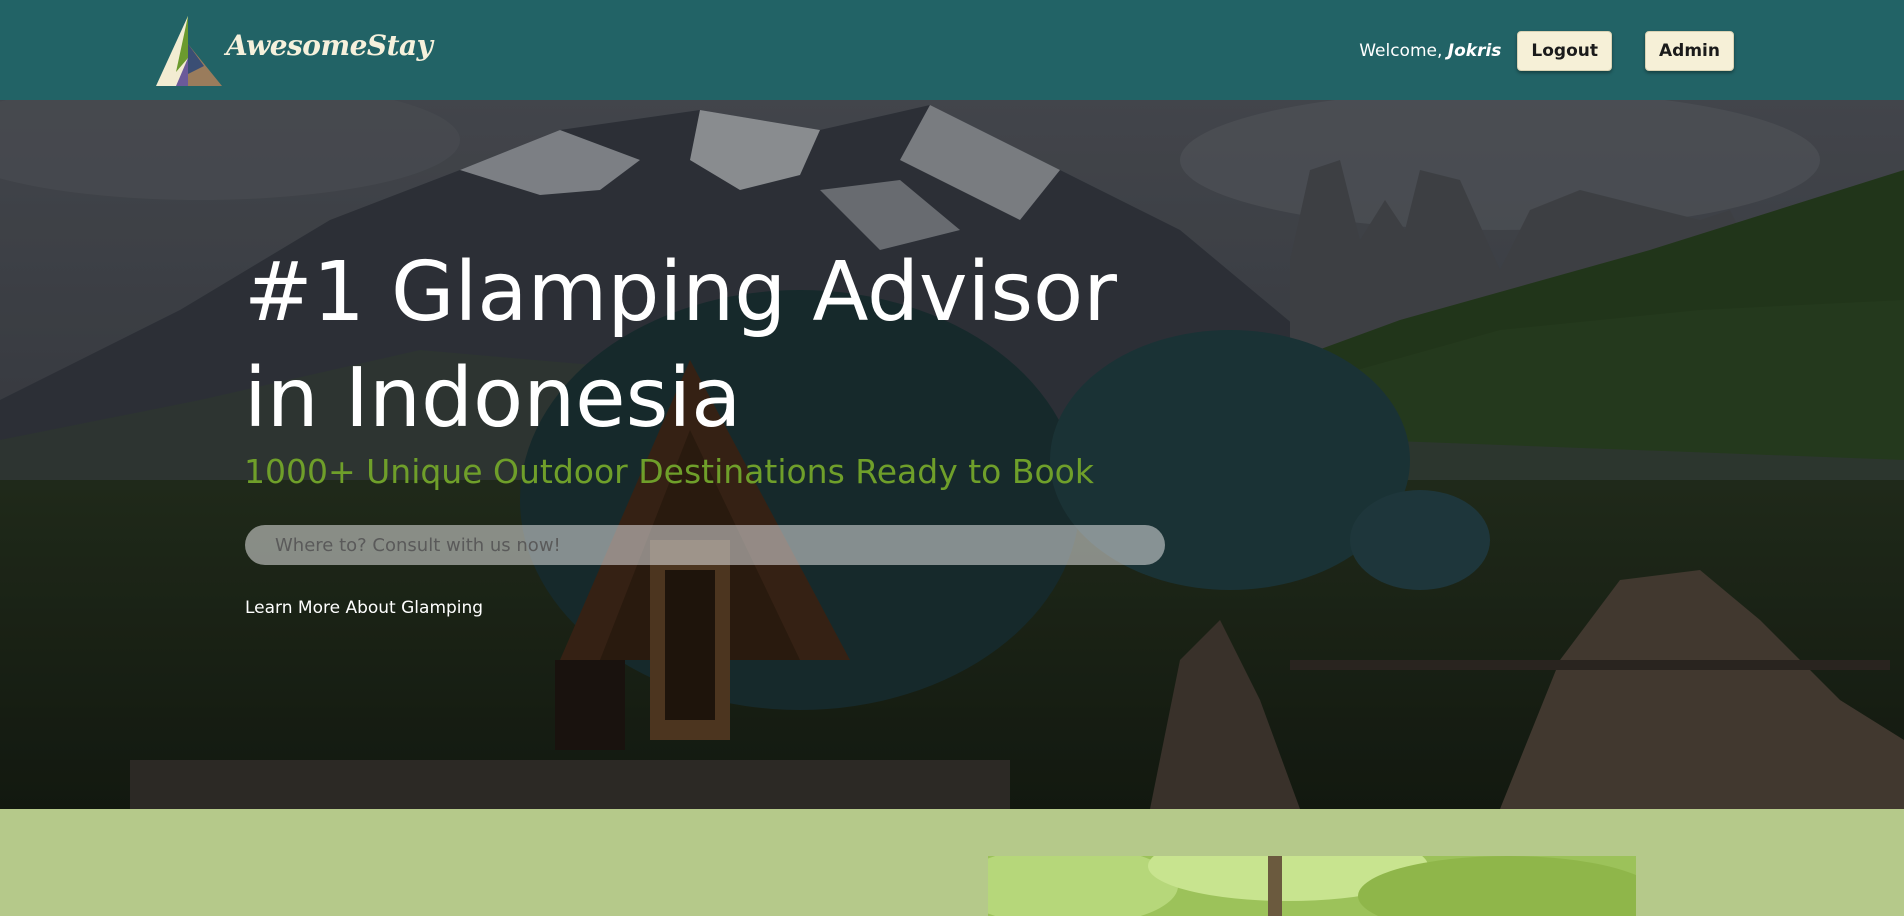 The width and height of the screenshot is (1904, 916). I want to click on site-header: AwesomeStay Welcome, Jokris Logout Admin, so click(952, 50).